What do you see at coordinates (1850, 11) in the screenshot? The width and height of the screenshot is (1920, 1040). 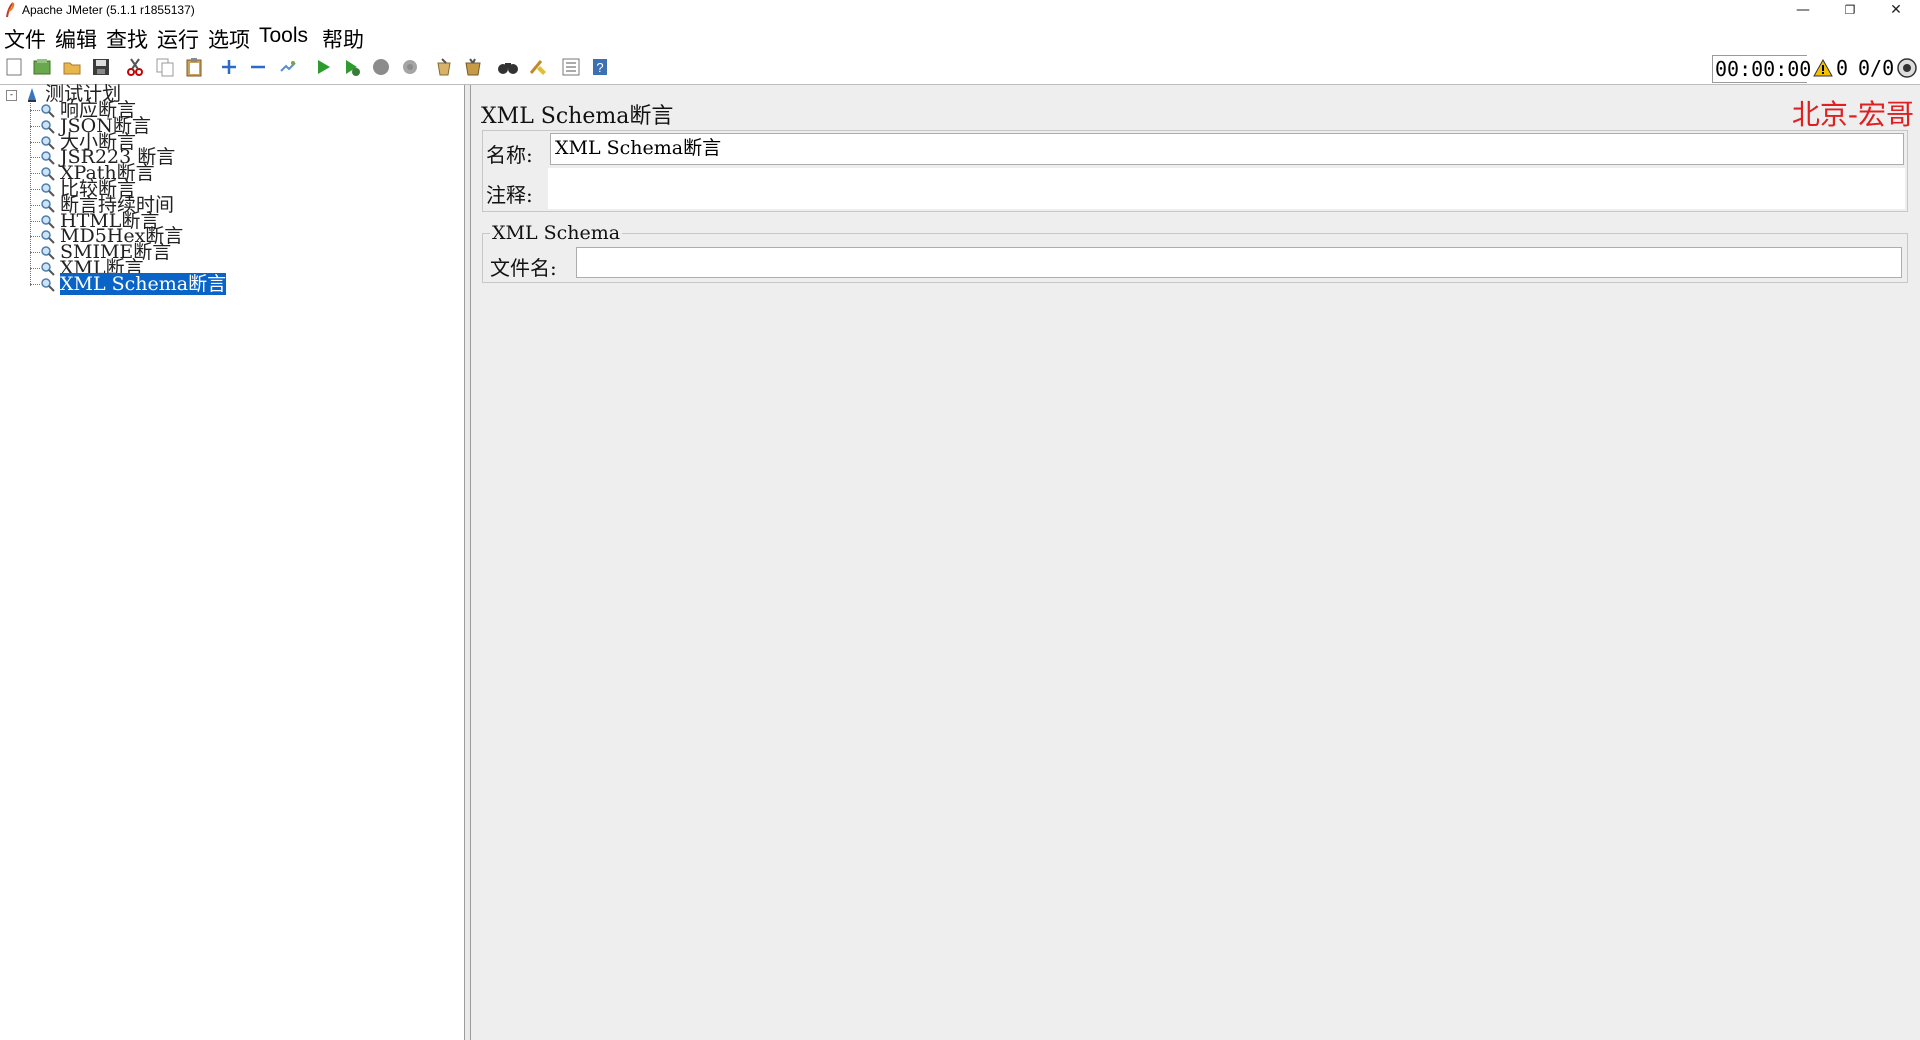 I see `restore-button: ❐` at bounding box center [1850, 11].